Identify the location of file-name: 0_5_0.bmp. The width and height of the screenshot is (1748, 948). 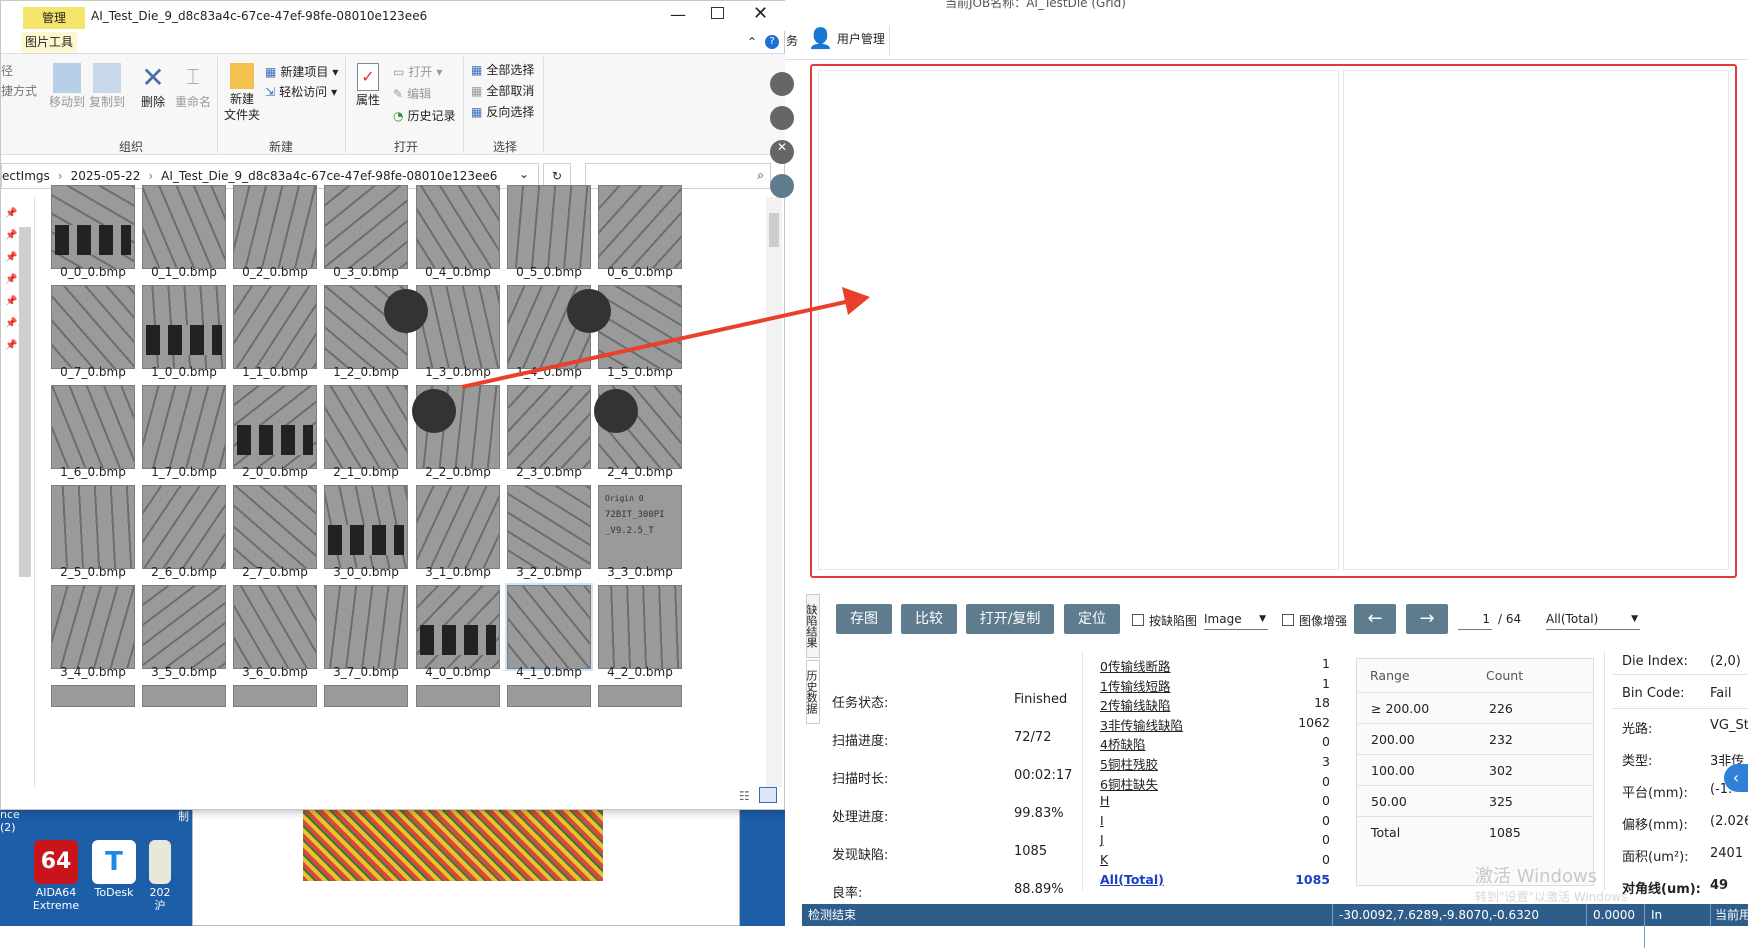
(549, 272).